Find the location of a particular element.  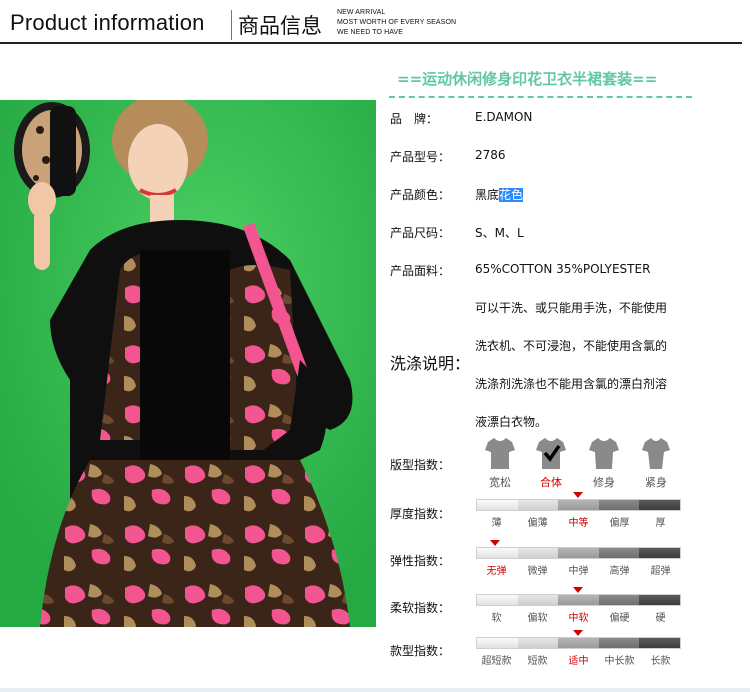

field-value-color: 黑底花色 is located at coordinates (499, 194).